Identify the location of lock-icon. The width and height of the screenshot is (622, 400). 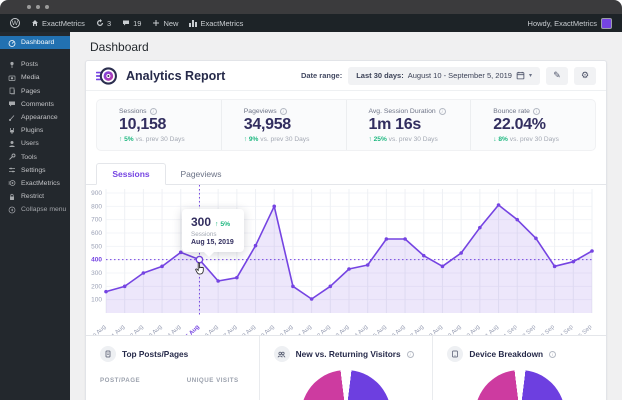
(12, 196).